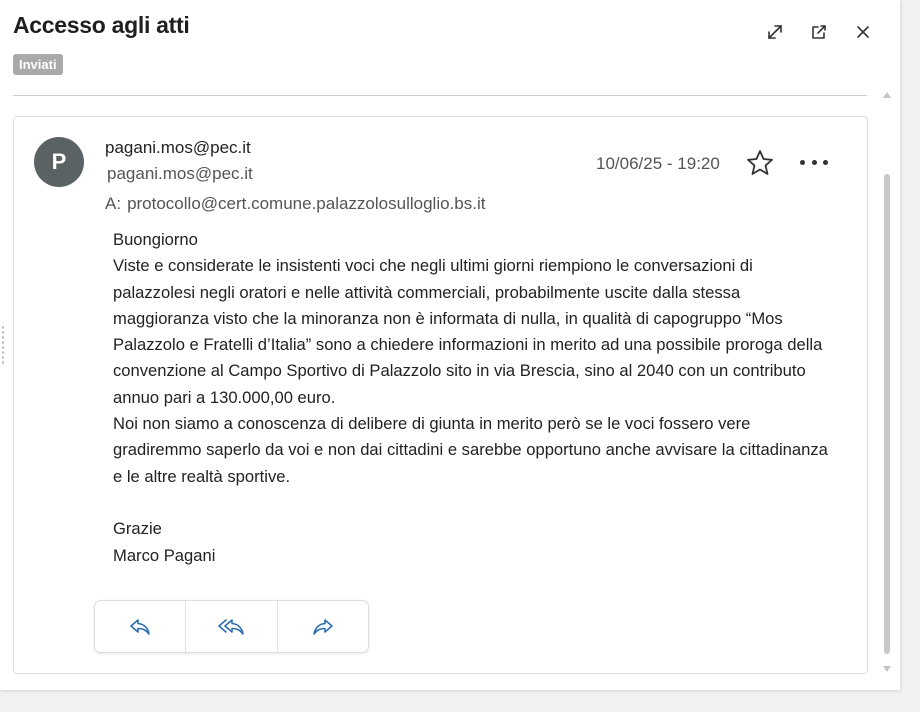 This screenshot has height=712, width=920. I want to click on more-options-icon, so click(814, 162).